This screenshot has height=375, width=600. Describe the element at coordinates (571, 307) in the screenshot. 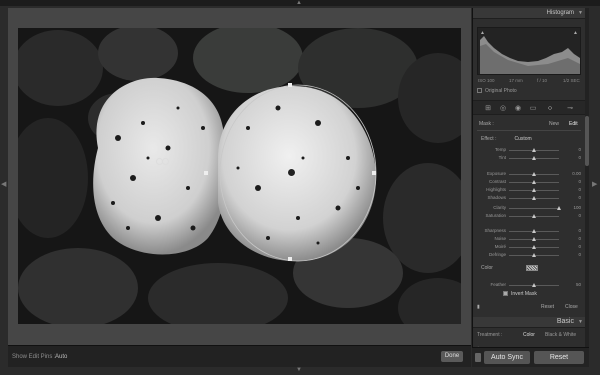

I see `panel-close-button: Close` at that location.